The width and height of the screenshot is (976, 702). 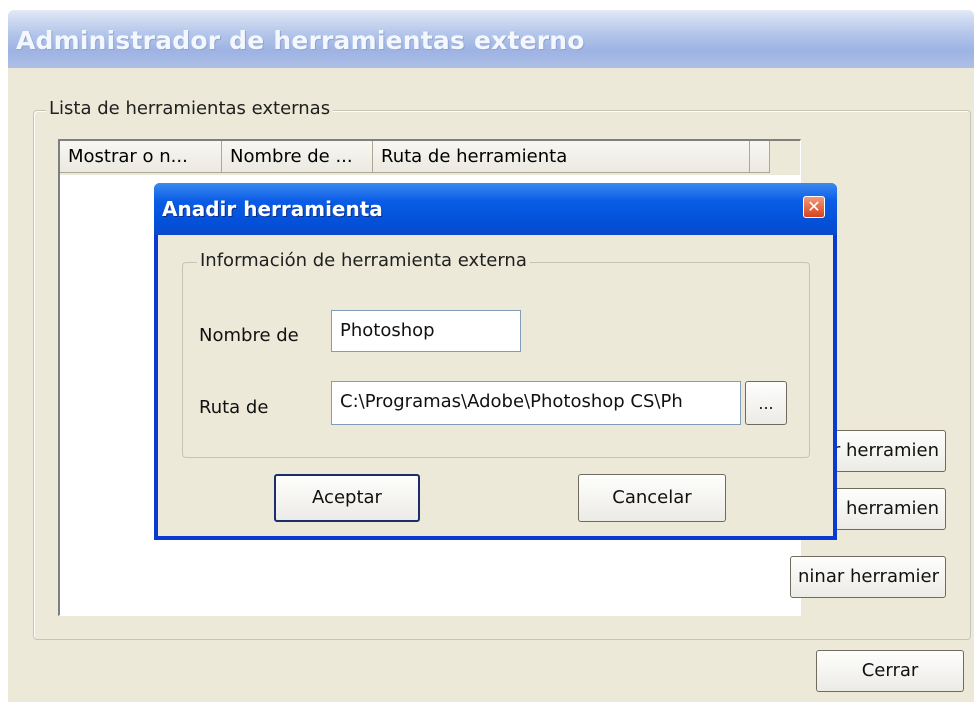 I want to click on external-tools-group-label: Lista de herramientas externas, so click(x=190, y=108).